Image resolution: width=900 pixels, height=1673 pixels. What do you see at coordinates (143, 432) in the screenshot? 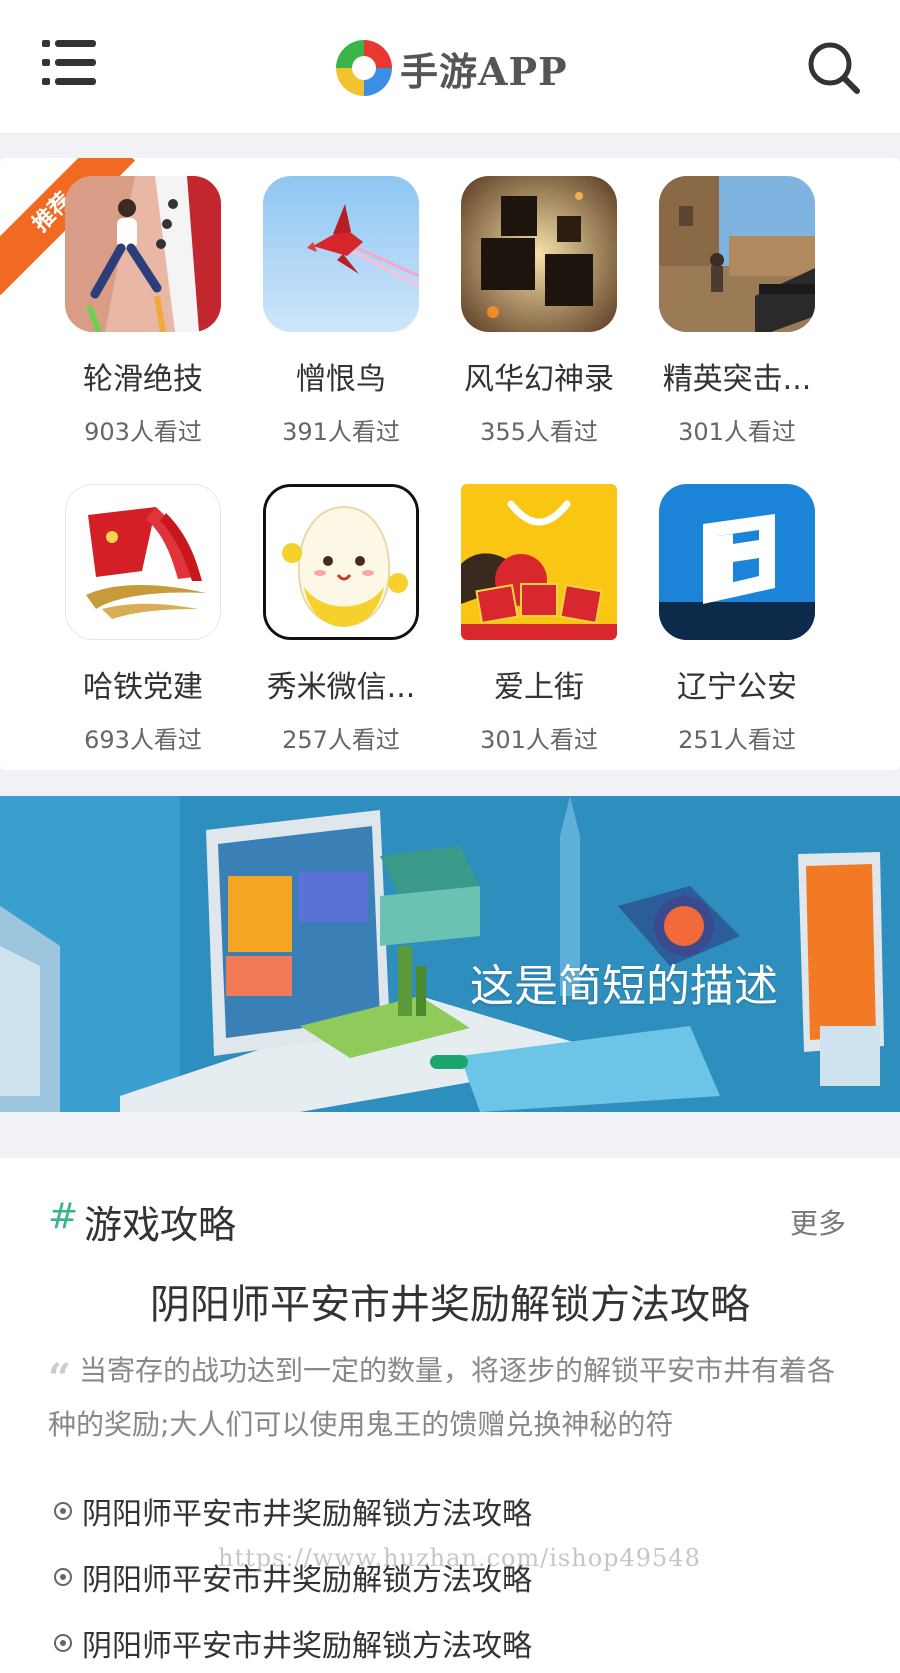
I see `app-views: 903人看过` at bounding box center [143, 432].